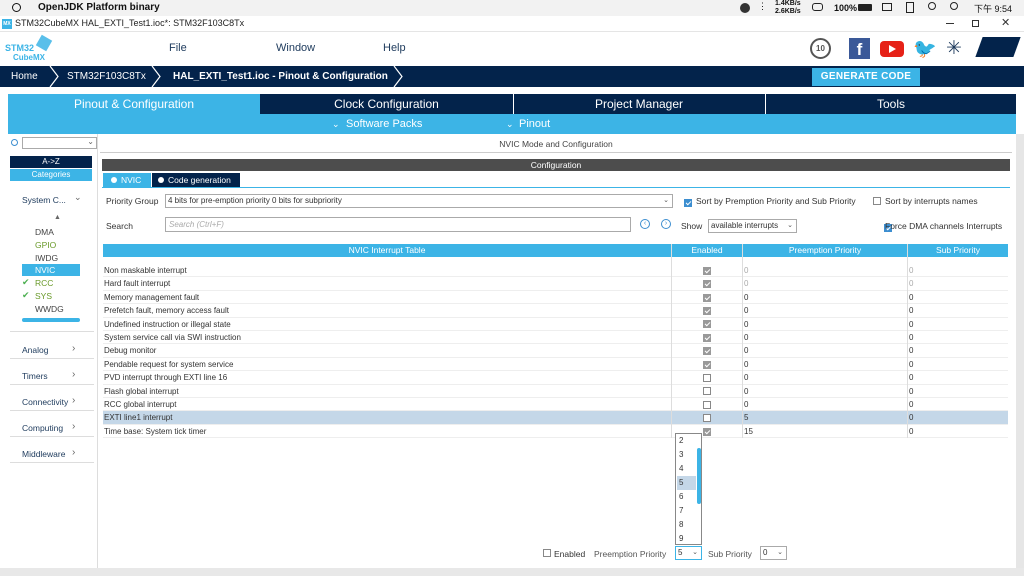  Describe the element at coordinates (686, 525) in the screenshot. I see `dropdown-option: 8` at that location.